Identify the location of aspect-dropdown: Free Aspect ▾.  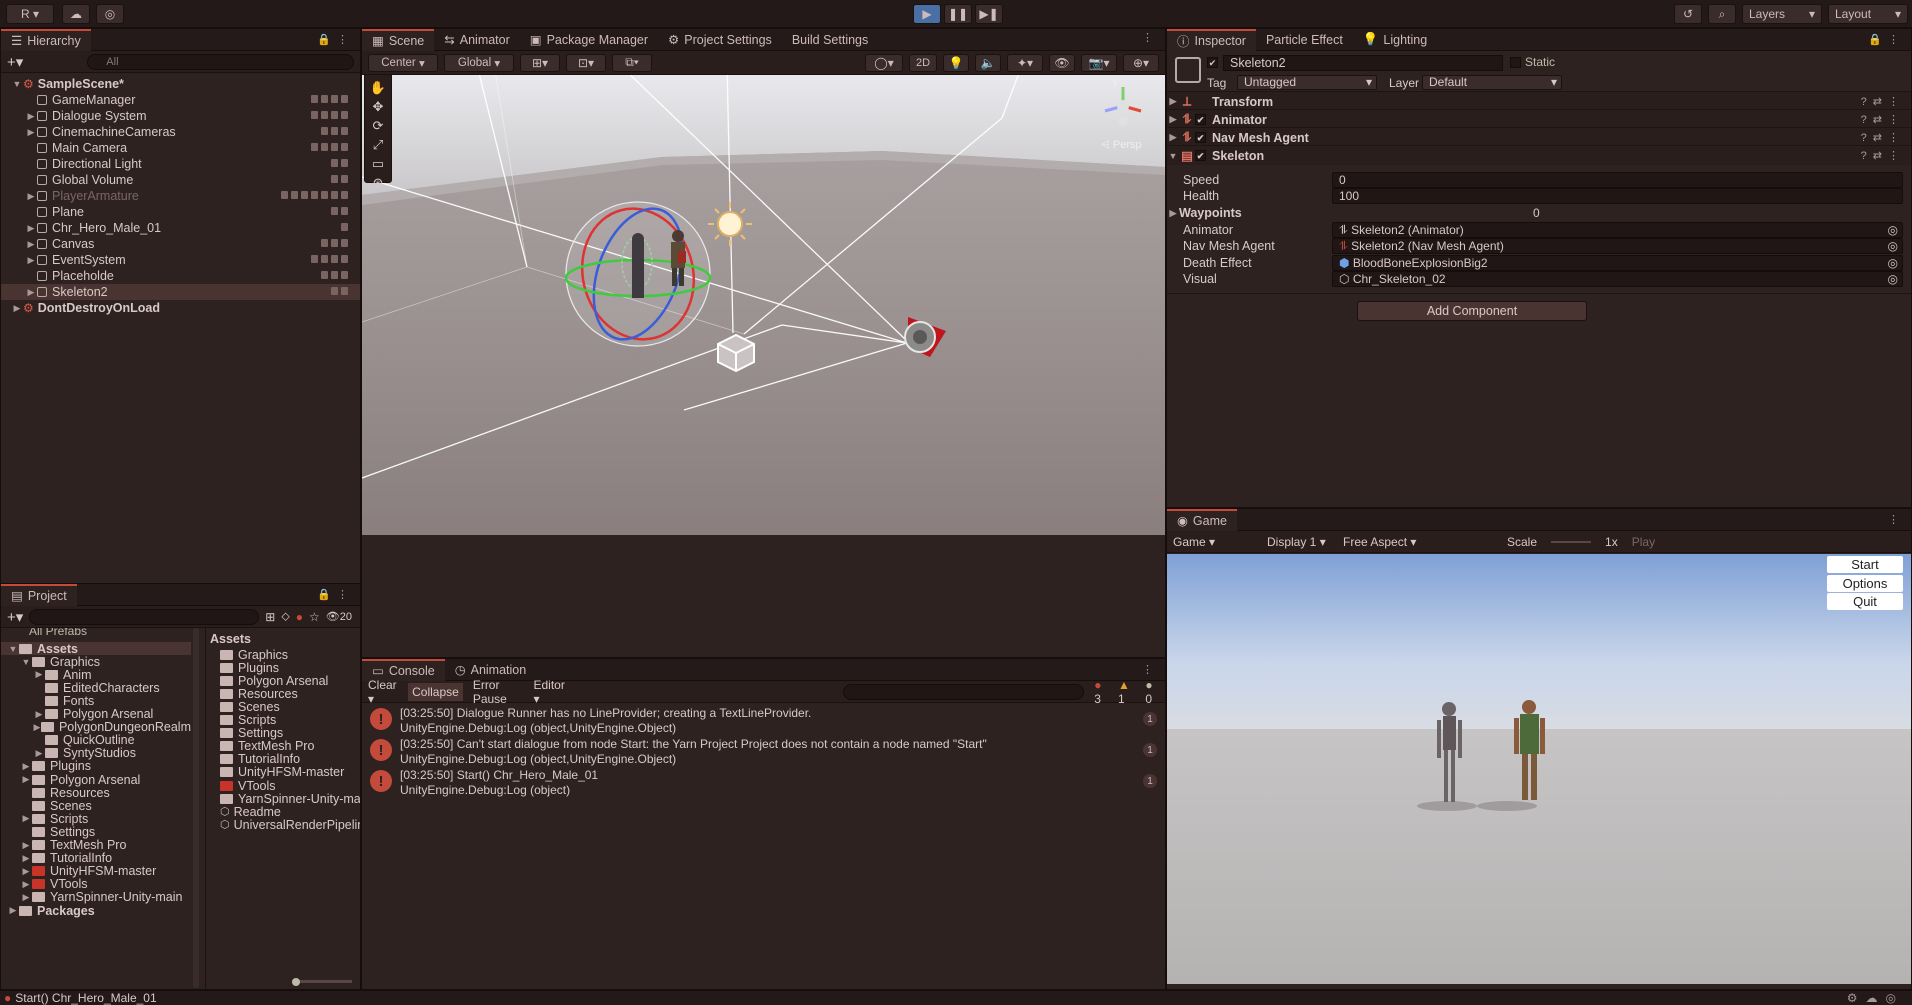
(1418, 542).